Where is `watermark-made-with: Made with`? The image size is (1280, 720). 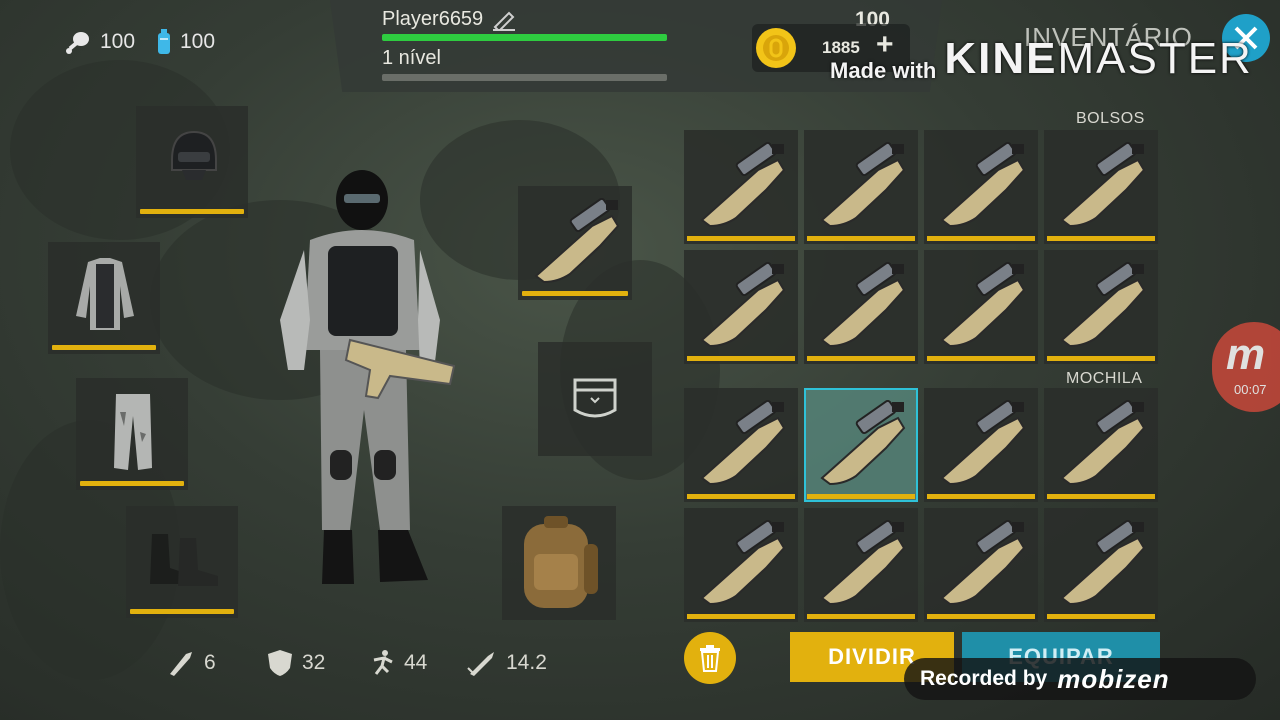
watermark-made-with: Made with is located at coordinates (883, 70).